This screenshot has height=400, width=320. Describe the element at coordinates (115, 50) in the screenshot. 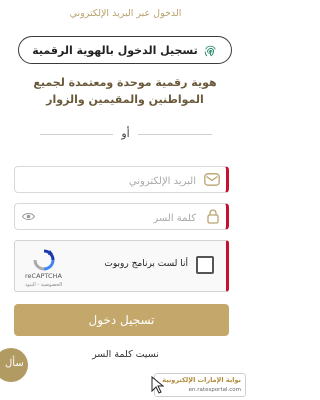

I see `uaepass-login-label: تسجيل الدخول بالهوية الرقمية` at that location.